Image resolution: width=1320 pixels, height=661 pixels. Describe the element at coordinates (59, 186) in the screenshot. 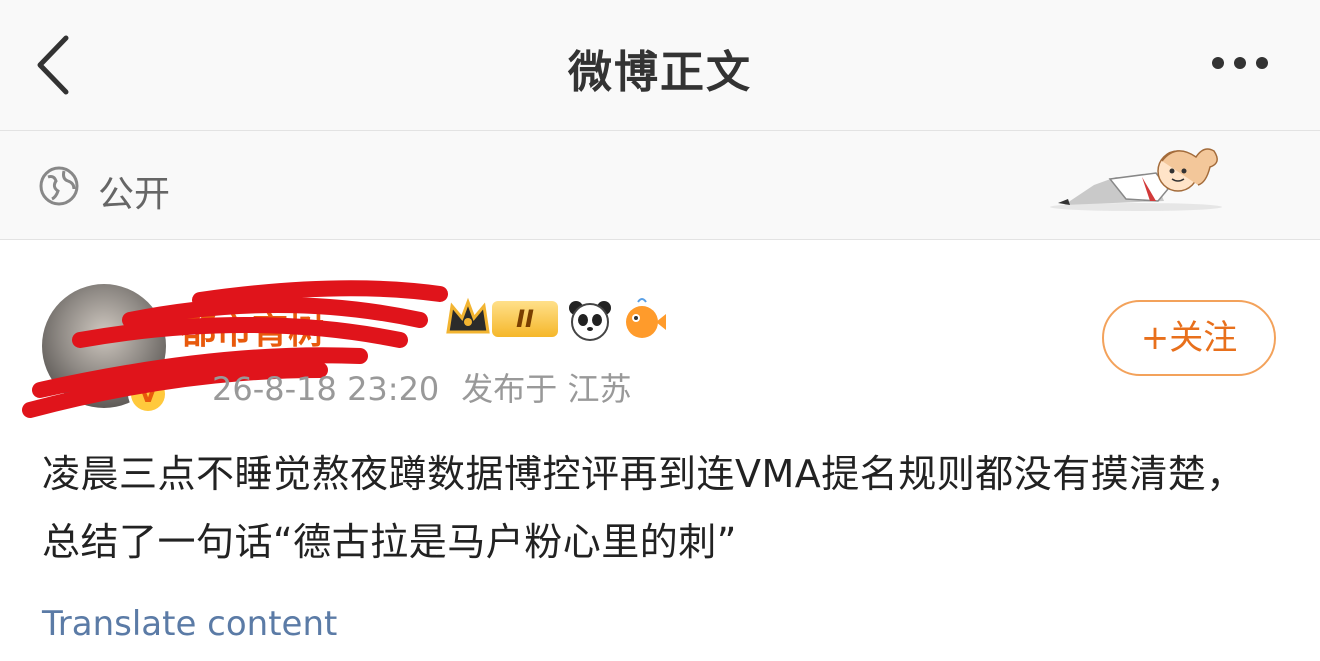

I see `globe-icon` at that location.